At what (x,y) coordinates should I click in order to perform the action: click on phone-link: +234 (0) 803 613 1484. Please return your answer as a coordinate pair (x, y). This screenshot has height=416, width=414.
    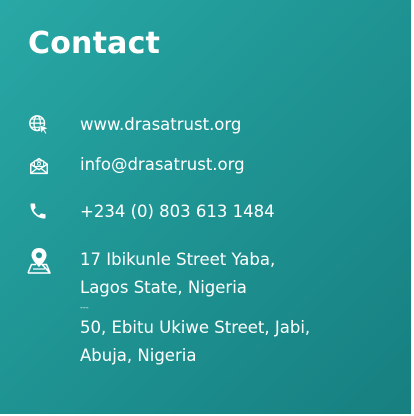
    Looking at the image, I should click on (177, 212).